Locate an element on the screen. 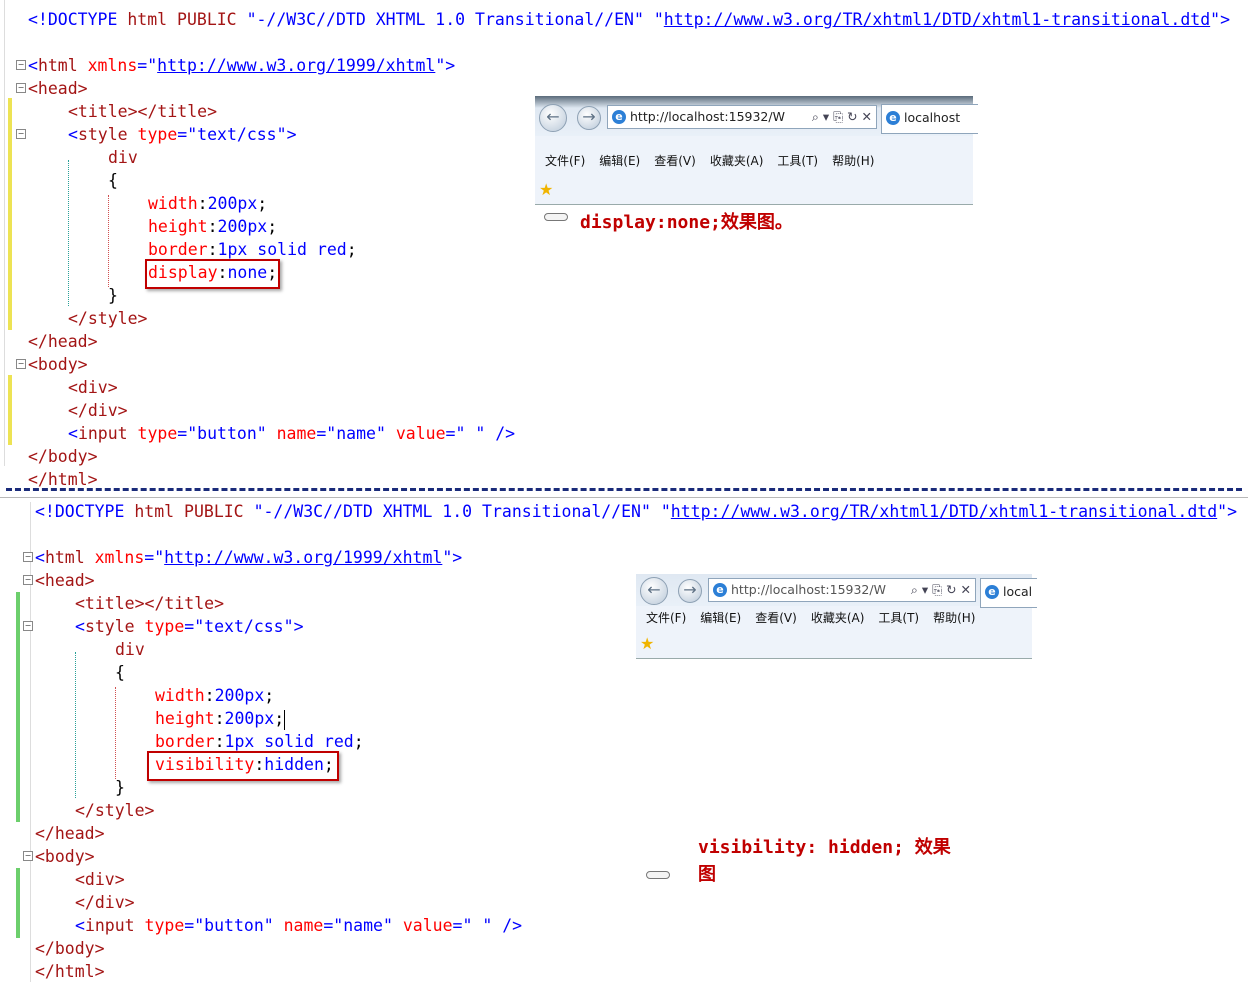  browser-tab: e localhost is located at coordinates (929, 119).